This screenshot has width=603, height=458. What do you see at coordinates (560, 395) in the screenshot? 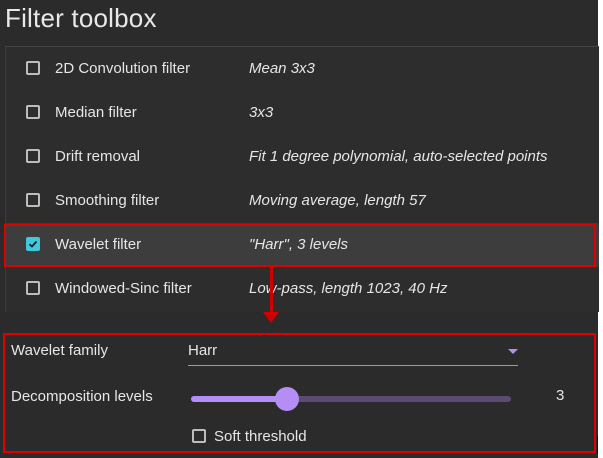
I see `decomposition-levels-value: 3` at bounding box center [560, 395].